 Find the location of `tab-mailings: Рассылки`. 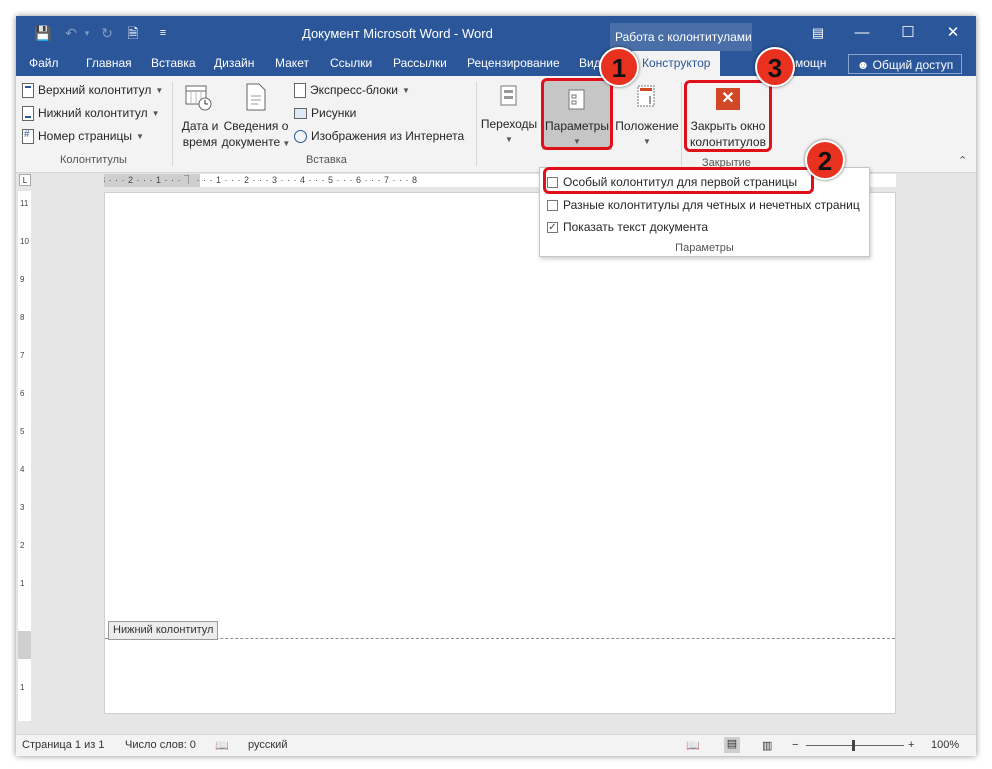

tab-mailings: Рассылки is located at coordinates (420, 63).